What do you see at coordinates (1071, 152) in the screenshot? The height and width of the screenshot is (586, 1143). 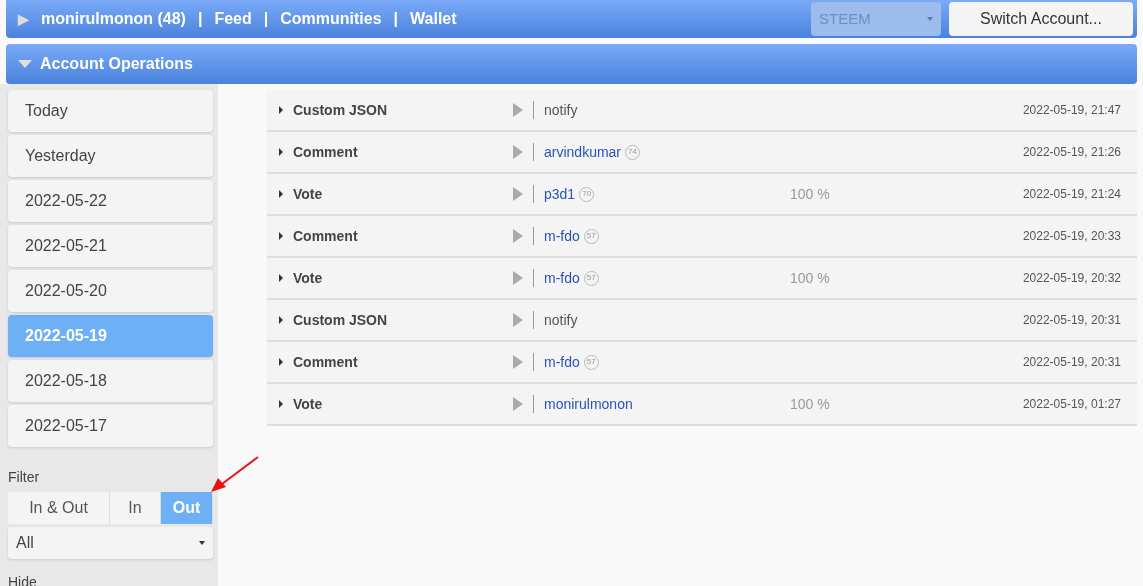 I see `operation-time: 2022-05-19, 21:26` at bounding box center [1071, 152].